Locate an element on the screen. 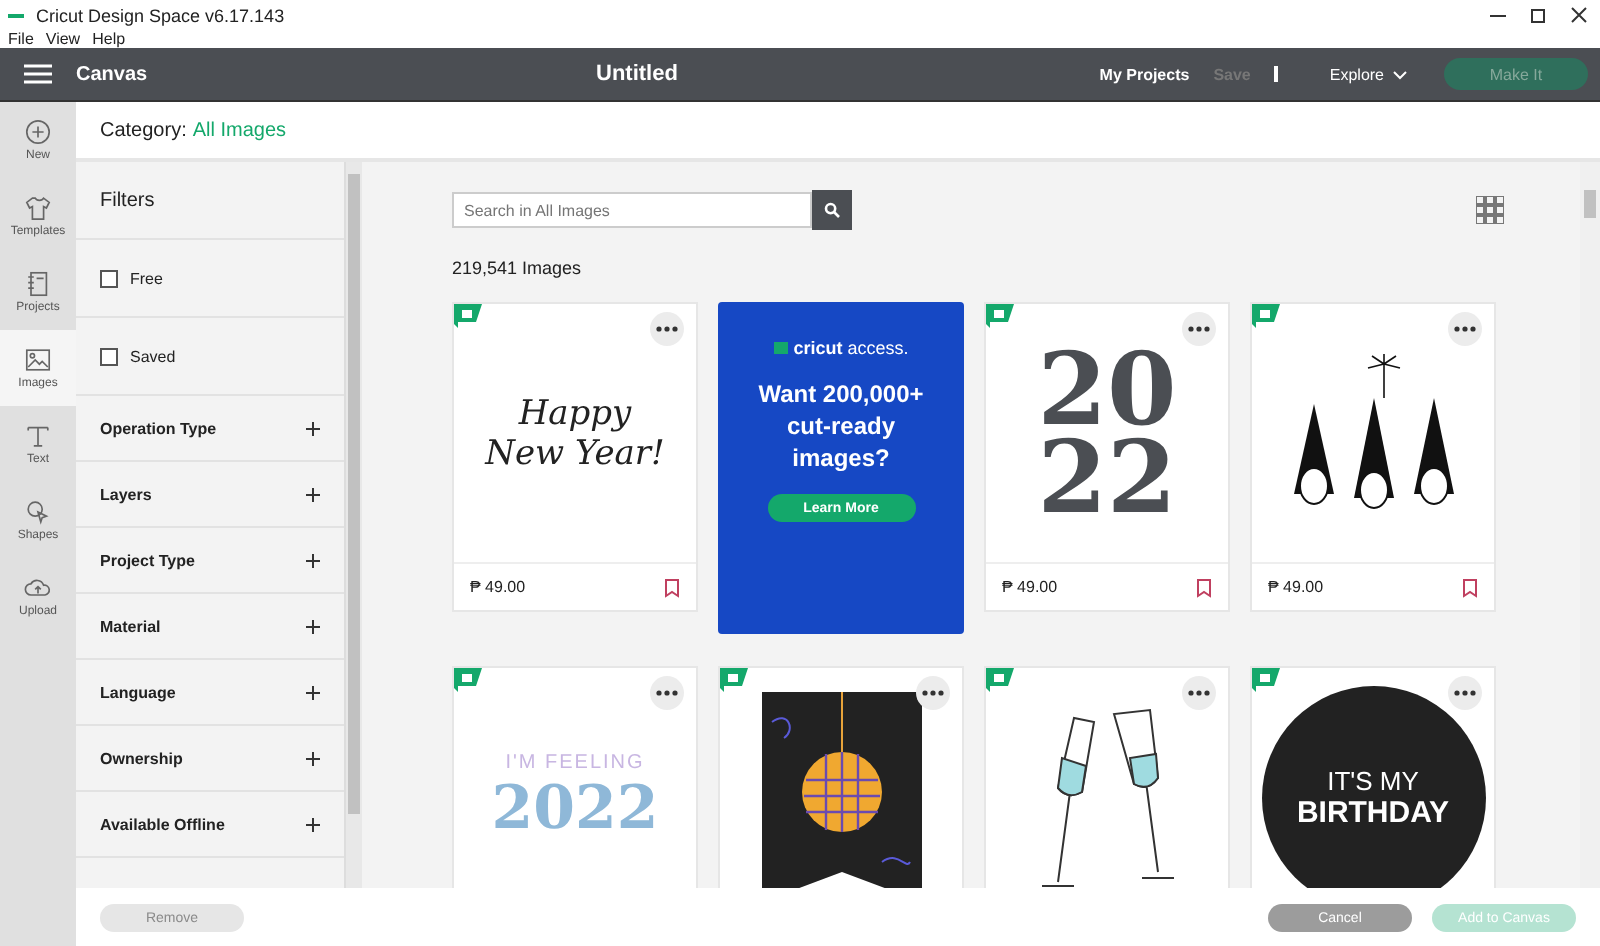 The width and height of the screenshot is (1600, 946). image-card: ₱ 49.00 is located at coordinates (1373, 457).